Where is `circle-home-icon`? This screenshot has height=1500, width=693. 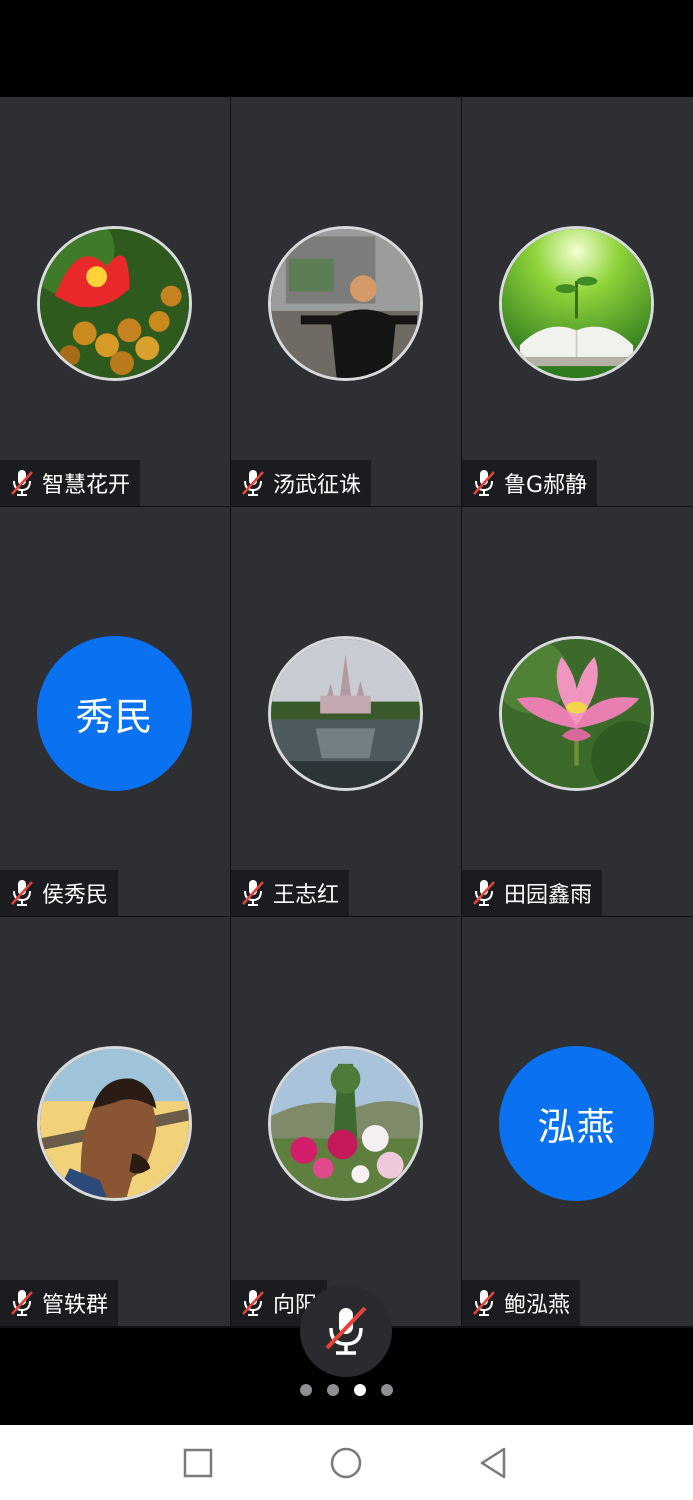
circle-home-icon is located at coordinates (346, 1463).